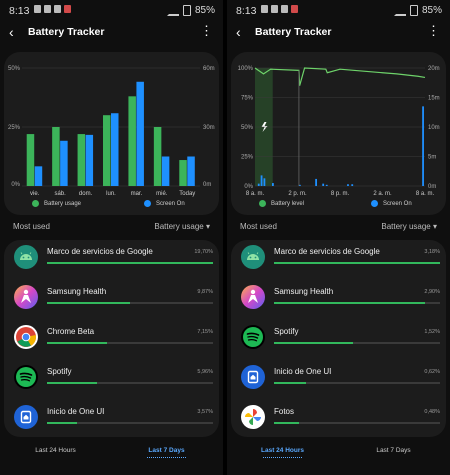 The height and width of the screenshot is (475, 450). Describe the element at coordinates (432, 252) in the screenshot. I see `app-usage-percent: 3,18%` at that location.